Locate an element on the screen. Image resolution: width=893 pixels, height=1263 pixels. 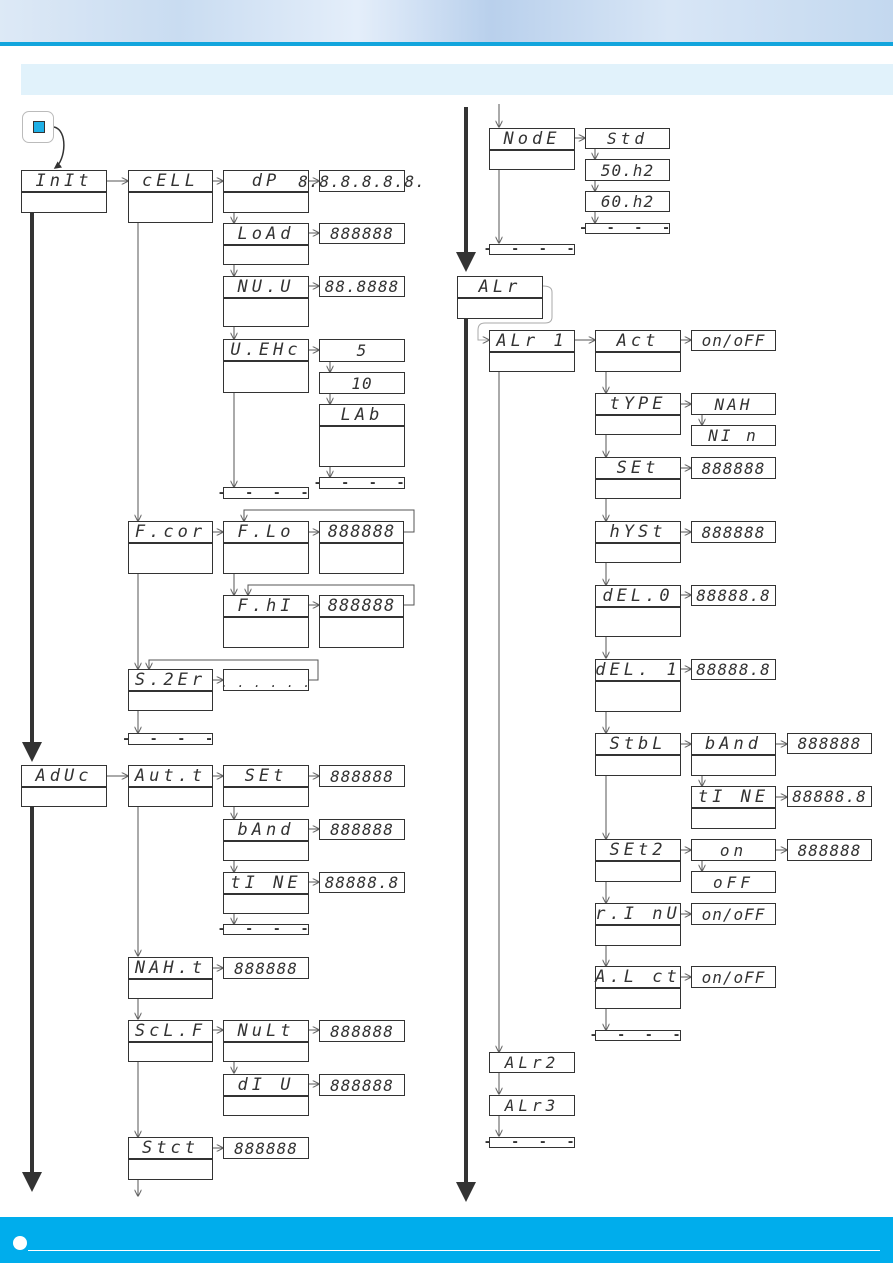
autt-time-value: 88888.8 is located at coordinates (362, 882).